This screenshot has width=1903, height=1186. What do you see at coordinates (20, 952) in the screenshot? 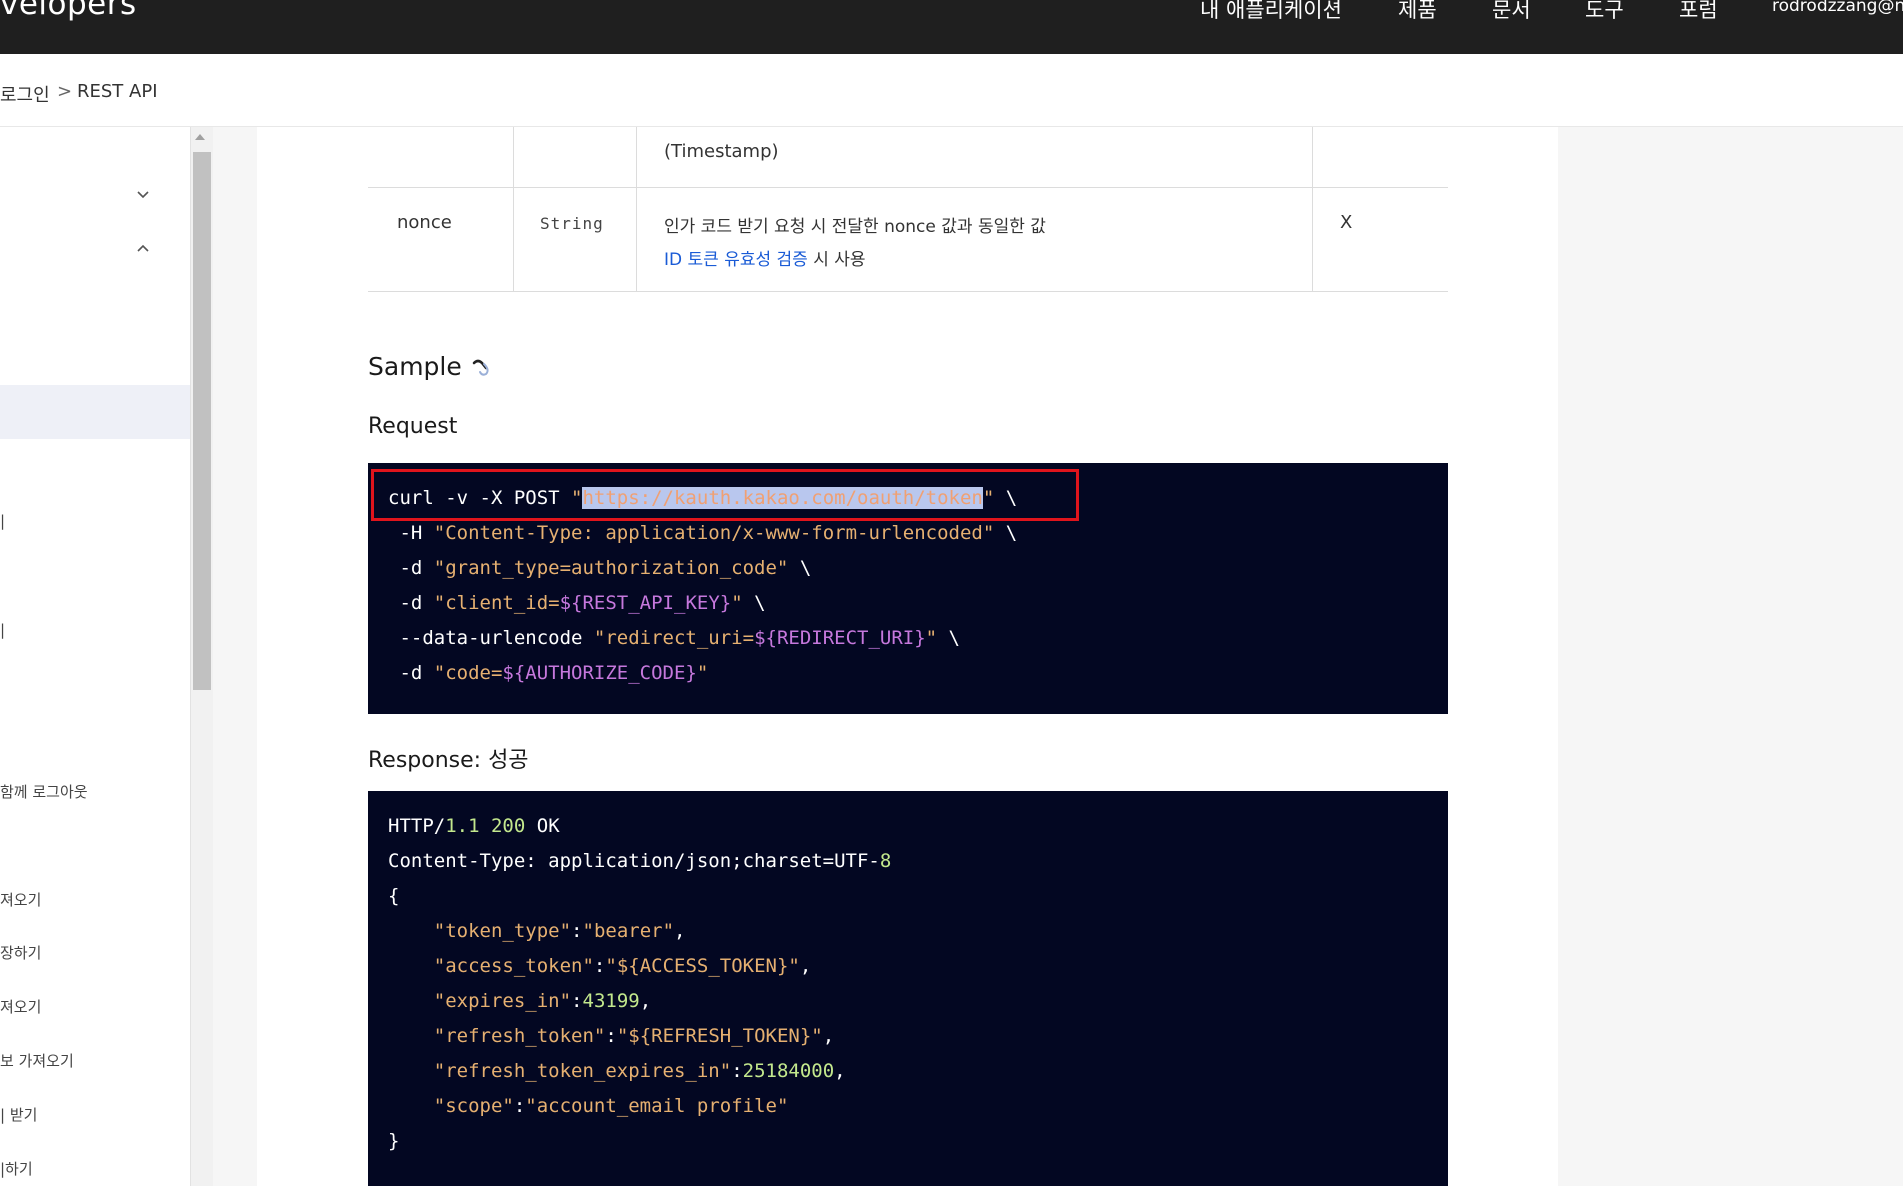
I see `sidebar-item: 장하기` at bounding box center [20, 952].